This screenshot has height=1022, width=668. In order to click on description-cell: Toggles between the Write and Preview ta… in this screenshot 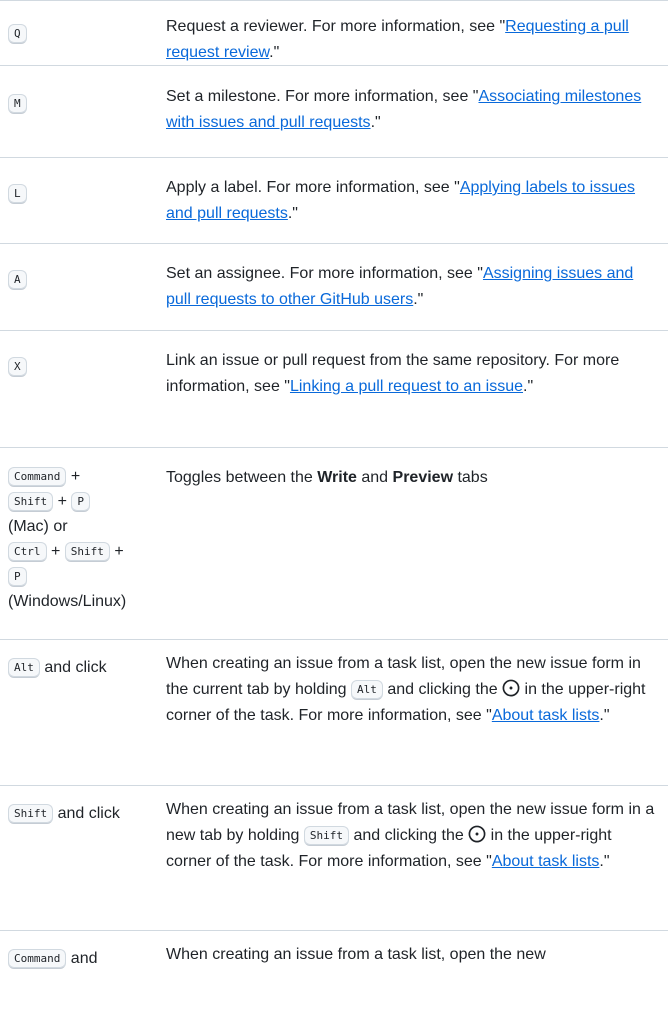, I will do `click(417, 543)`.